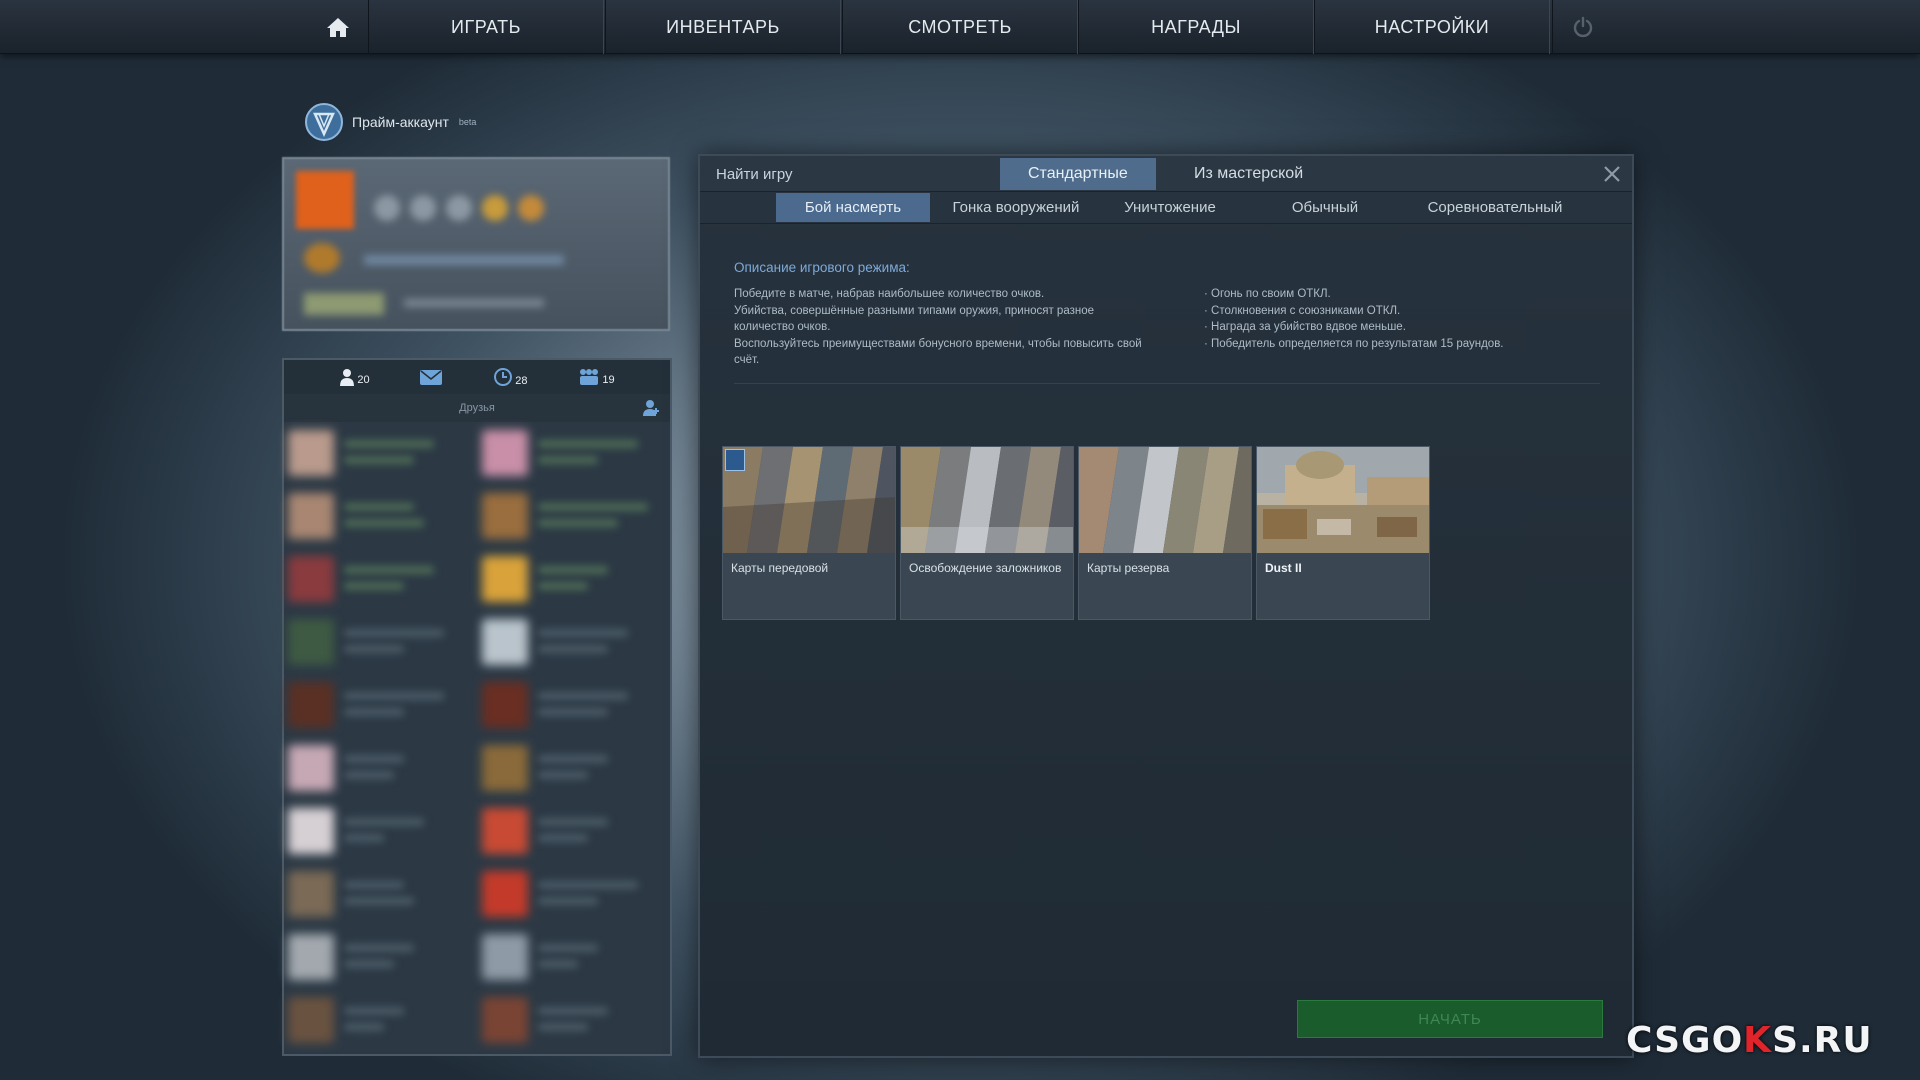 This screenshot has height=1080, width=1920. Describe the element at coordinates (477, 739) in the screenshot. I see `friends-list` at that location.